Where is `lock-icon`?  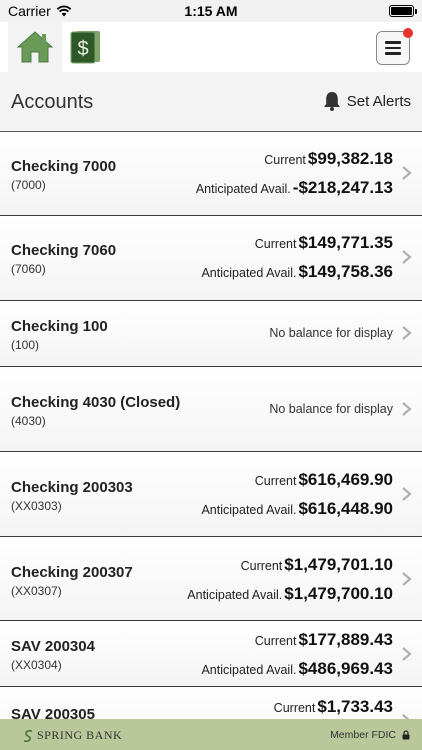 lock-icon is located at coordinates (406, 735).